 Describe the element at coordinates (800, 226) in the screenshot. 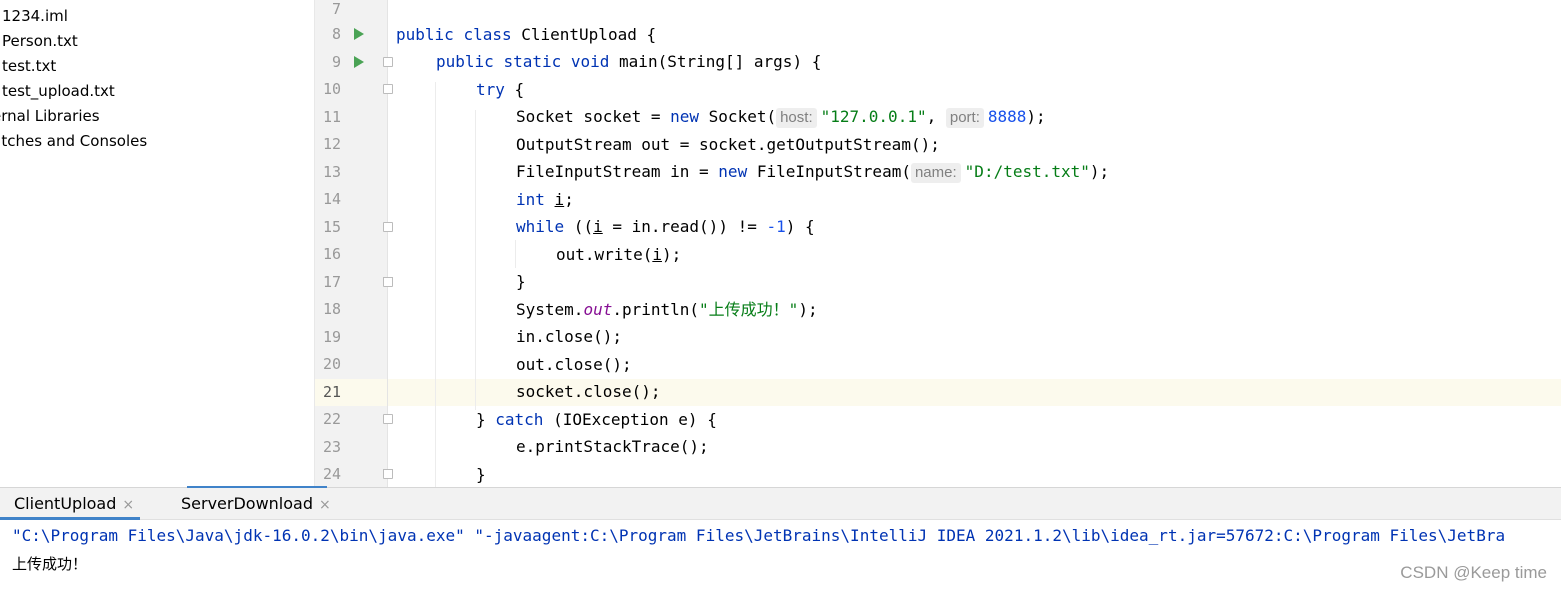

I see `code-token: ) {` at that location.